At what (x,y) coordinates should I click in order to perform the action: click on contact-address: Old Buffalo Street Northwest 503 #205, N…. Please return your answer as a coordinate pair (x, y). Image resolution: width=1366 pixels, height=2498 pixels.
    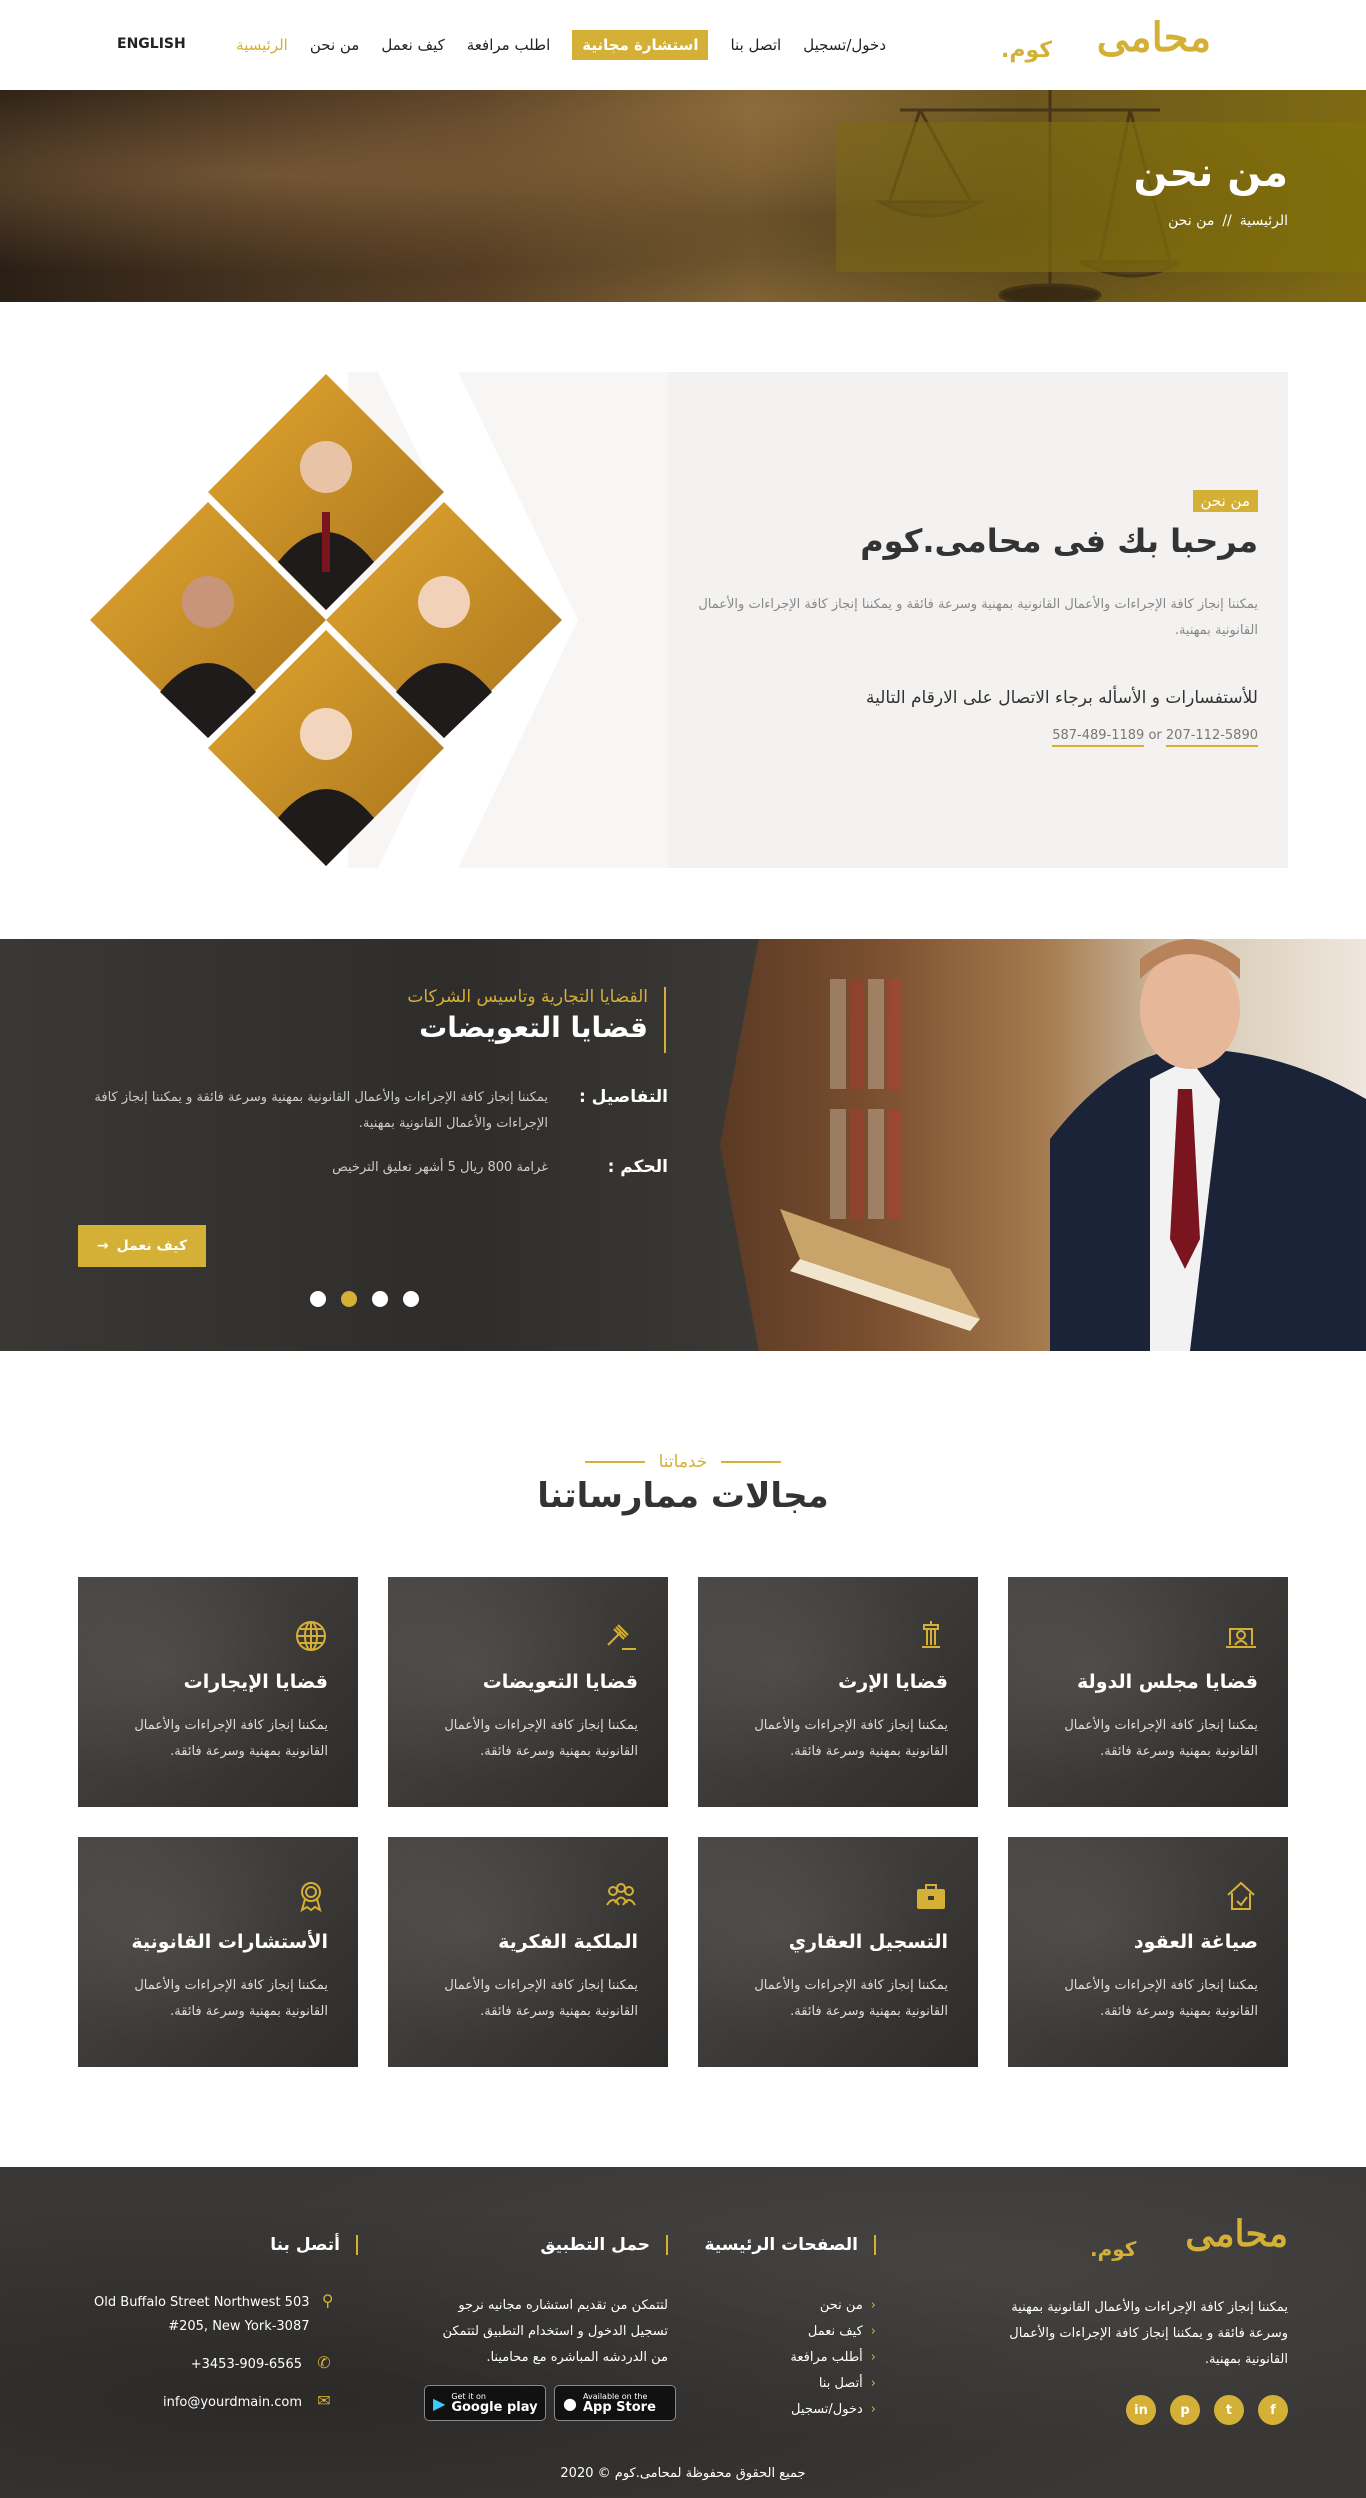
    Looking at the image, I should click on (202, 2314).